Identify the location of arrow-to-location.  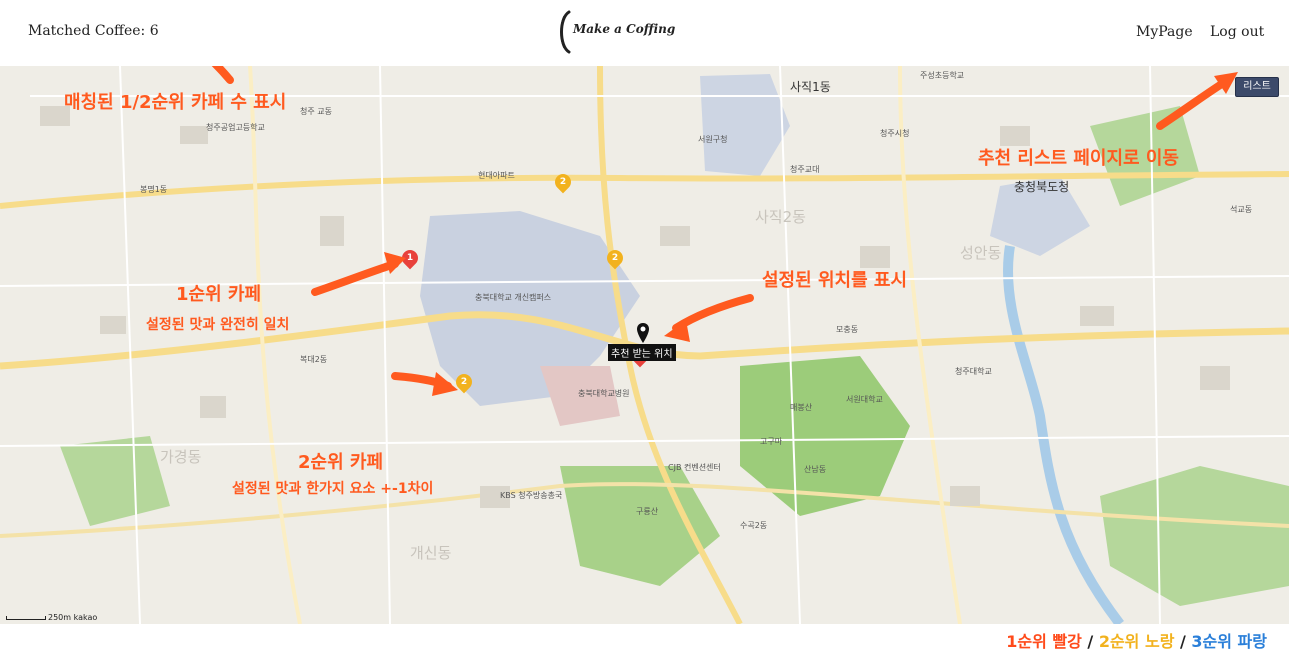
(713, 313).